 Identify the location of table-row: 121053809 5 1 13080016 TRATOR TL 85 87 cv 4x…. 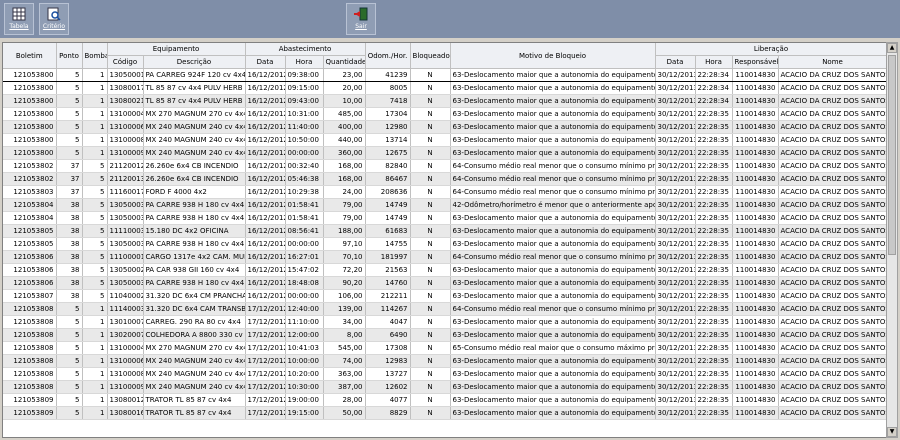
(445, 413).